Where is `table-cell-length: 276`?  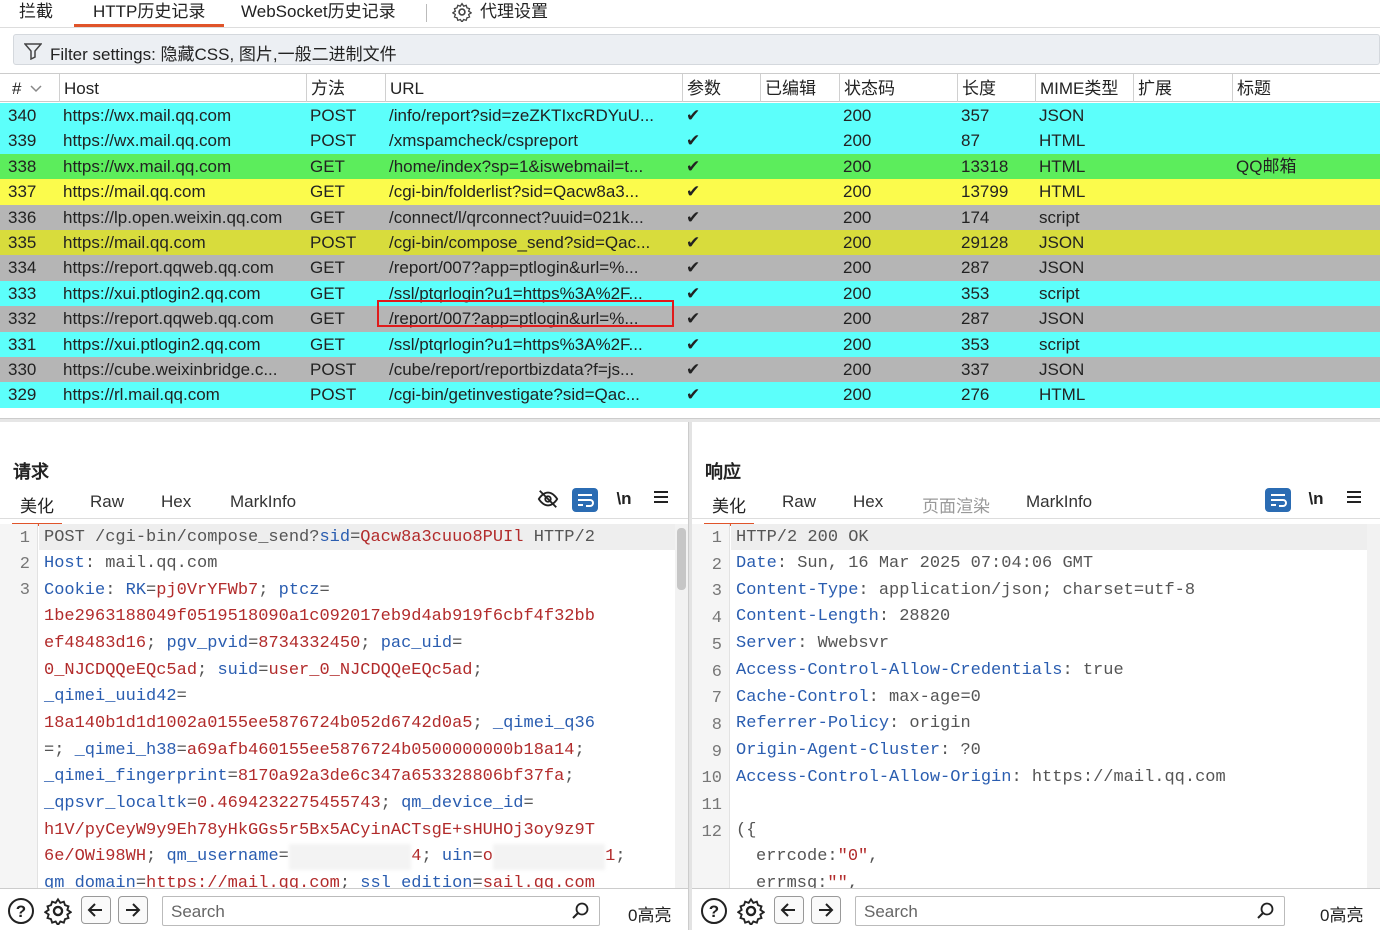 table-cell-length: 276 is located at coordinates (975, 395).